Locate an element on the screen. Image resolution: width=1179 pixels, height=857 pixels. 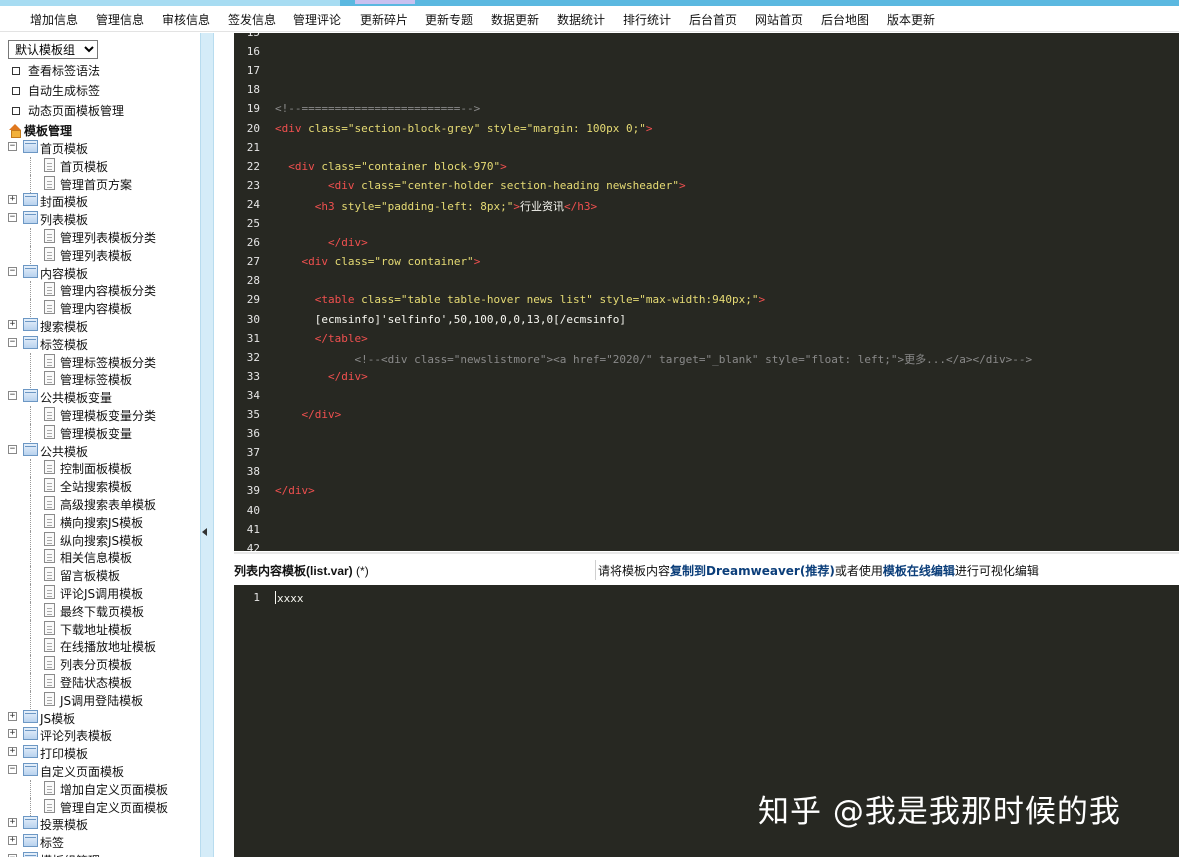
tree-item-label: 最终下载页模板 is located at coordinates (102, 611).